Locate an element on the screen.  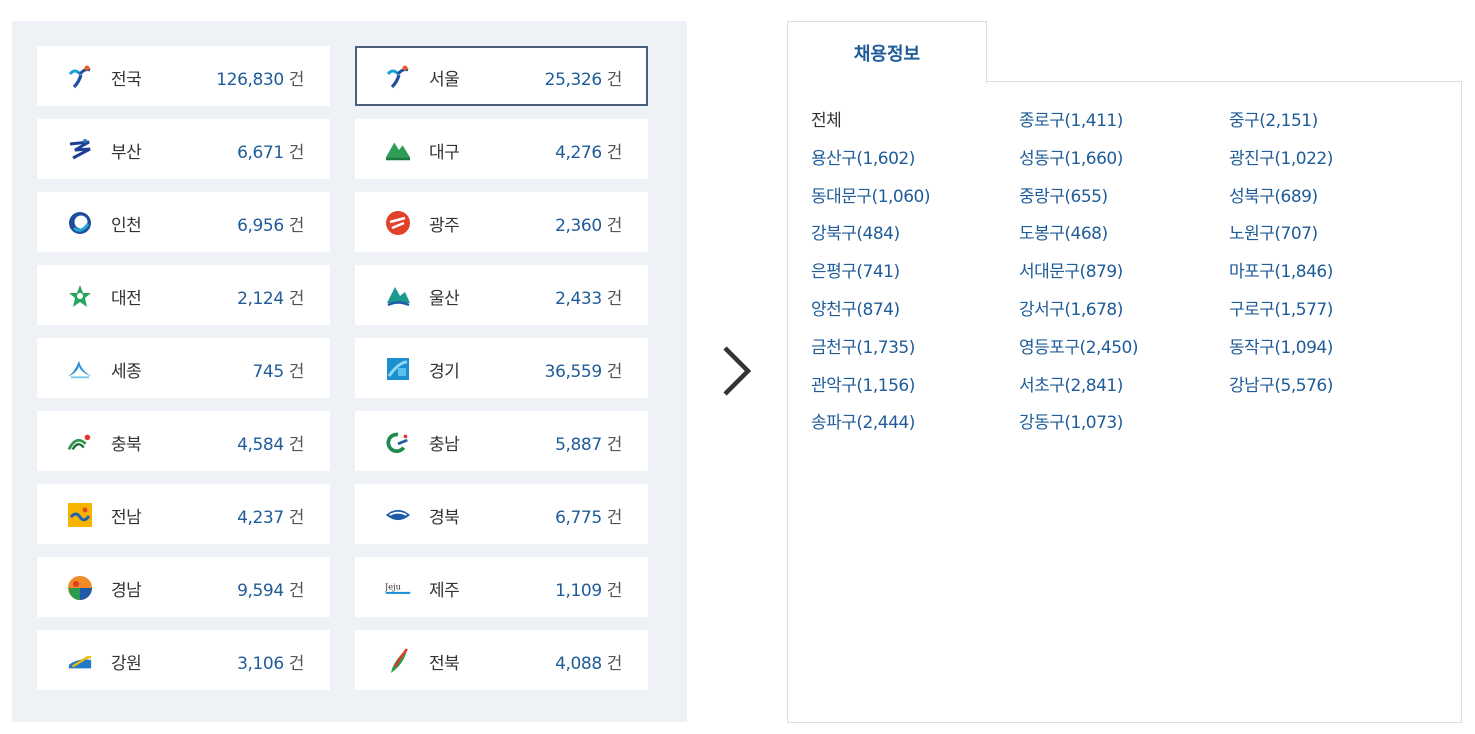
region-name: 경남 is located at coordinates (126, 591).